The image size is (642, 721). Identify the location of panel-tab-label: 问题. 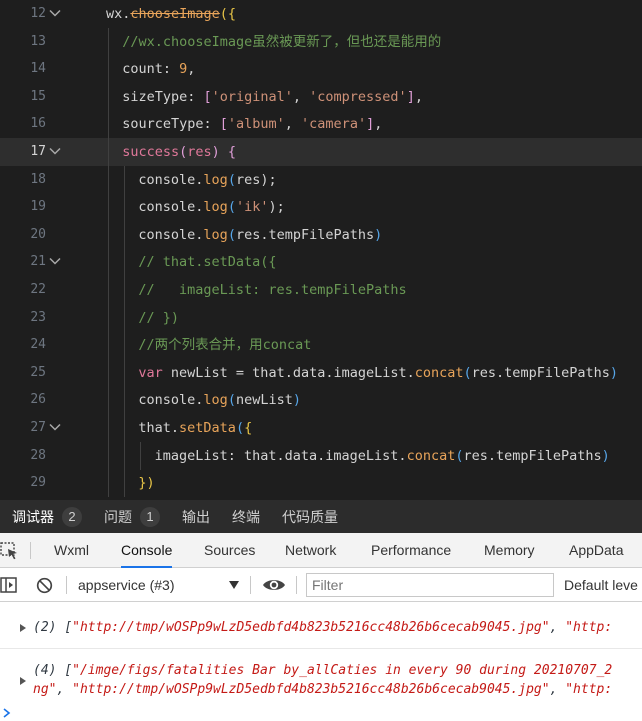
(118, 516).